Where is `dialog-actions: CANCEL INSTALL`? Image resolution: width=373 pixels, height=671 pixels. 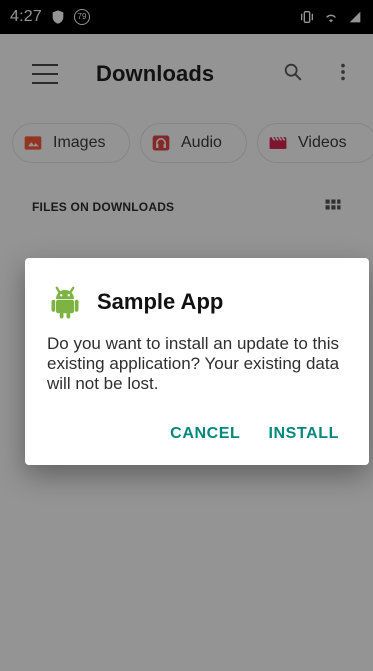 dialog-actions: CANCEL INSTALL is located at coordinates (254, 434).